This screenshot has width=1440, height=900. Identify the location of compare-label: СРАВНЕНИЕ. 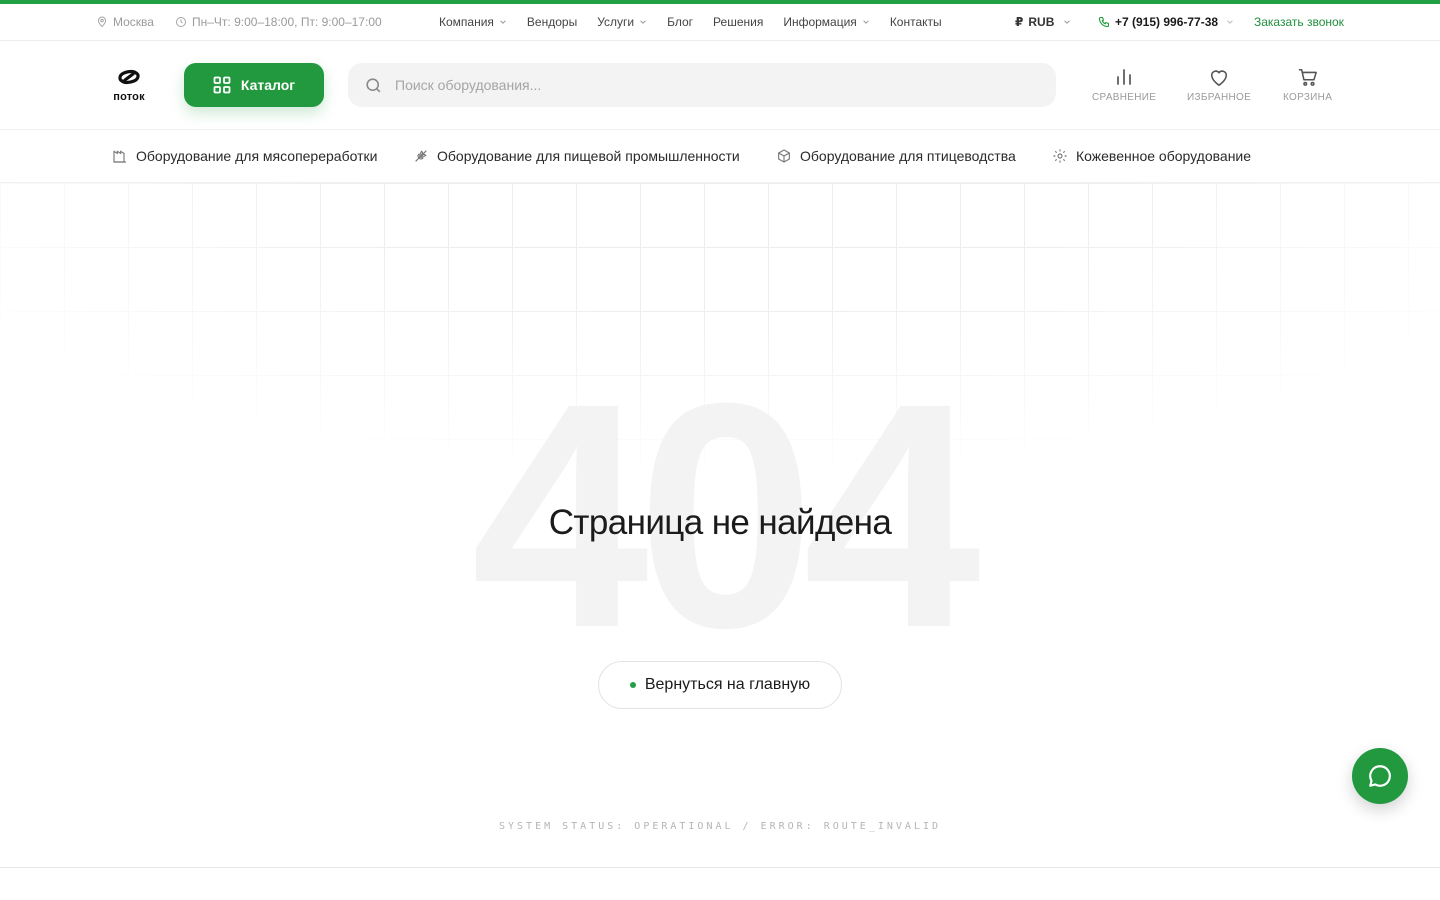
(1124, 97).